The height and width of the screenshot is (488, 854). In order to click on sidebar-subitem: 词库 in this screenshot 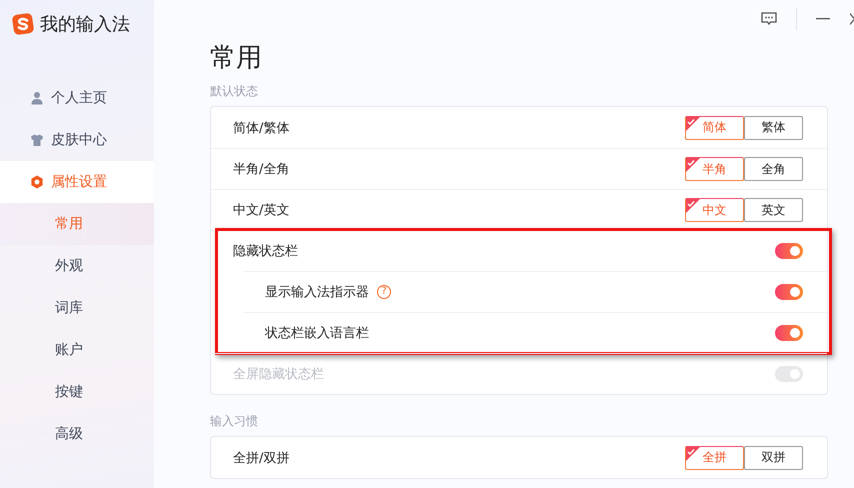, I will do `click(77, 308)`.